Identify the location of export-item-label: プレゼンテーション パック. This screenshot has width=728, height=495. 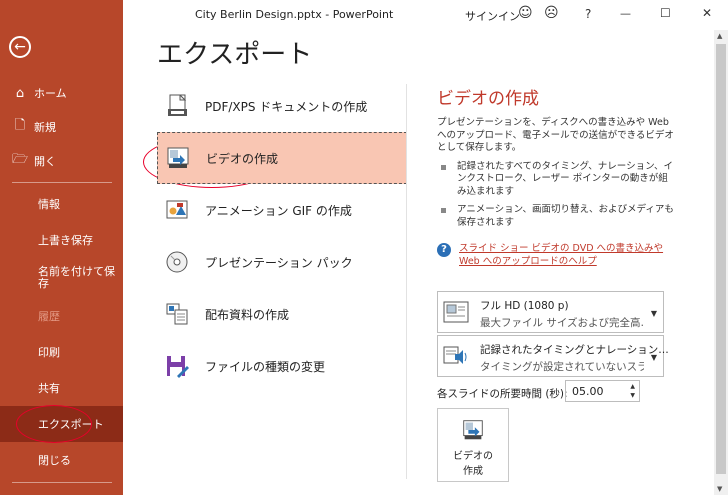
(279, 262).